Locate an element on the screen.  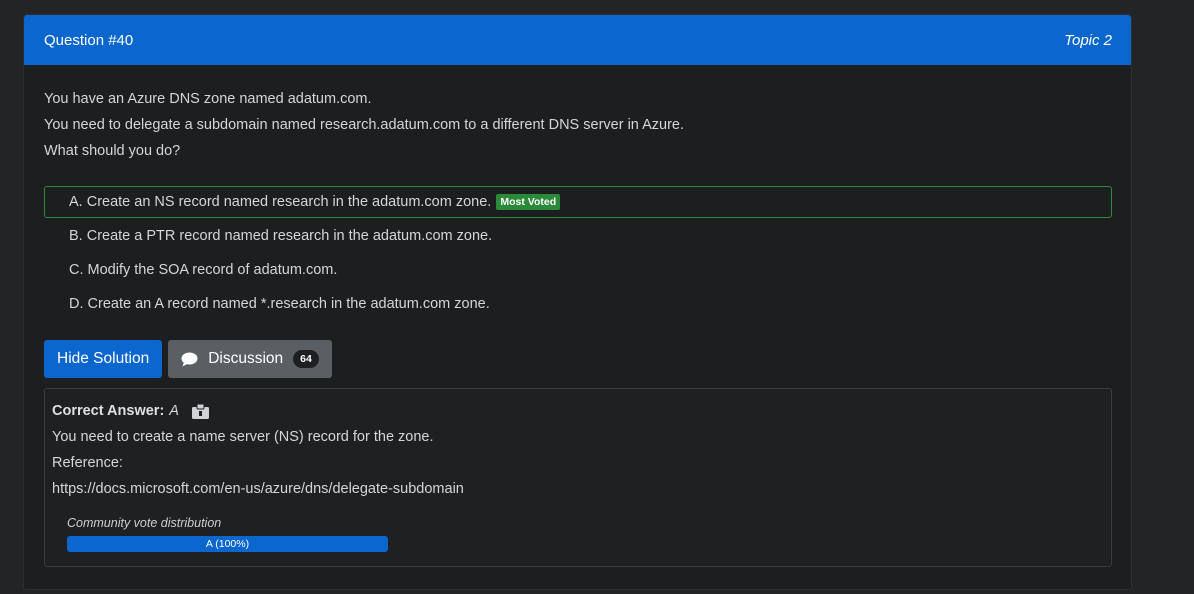
most-voted-badge: Most Voted is located at coordinates (528, 202).